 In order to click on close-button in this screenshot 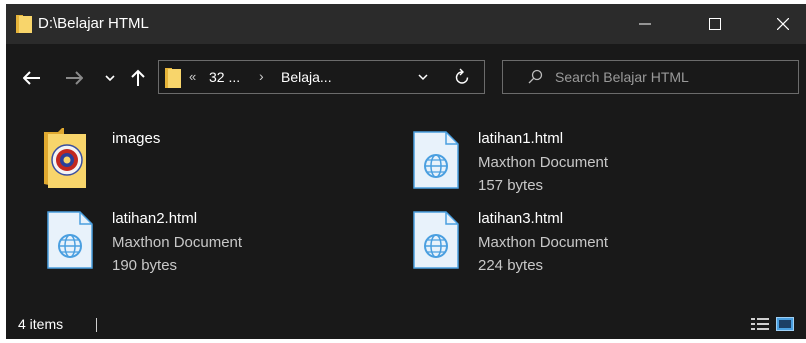, I will do `click(783, 24)`.